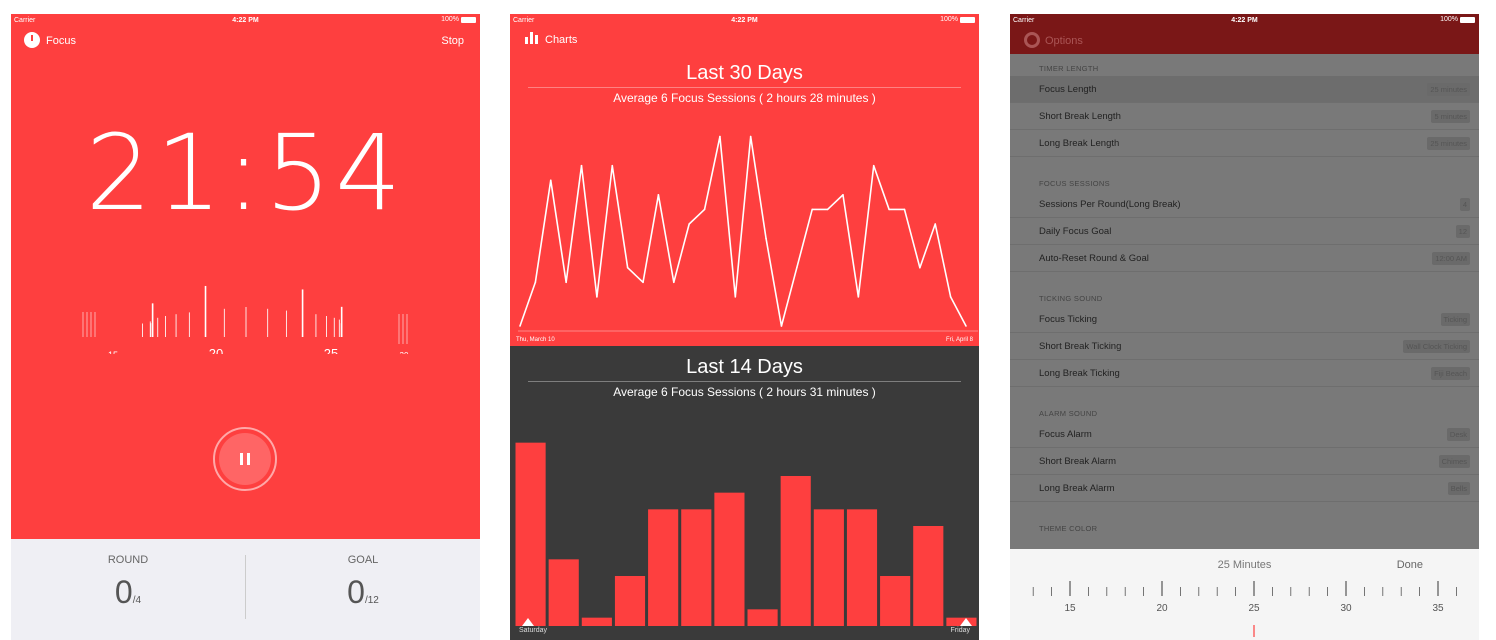  What do you see at coordinates (1245, 607) in the screenshot?
I see `duration-ruler-slider: 15 20 25 30 35` at bounding box center [1245, 607].